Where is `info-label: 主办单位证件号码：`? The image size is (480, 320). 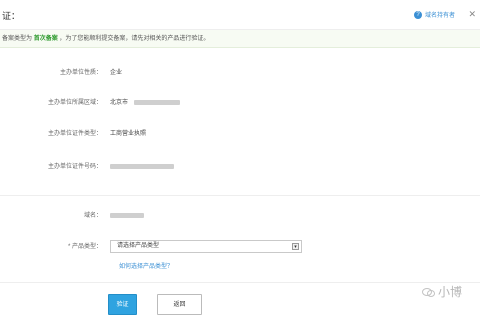
info-label: 主办单位证件号码： is located at coordinates (74, 167).